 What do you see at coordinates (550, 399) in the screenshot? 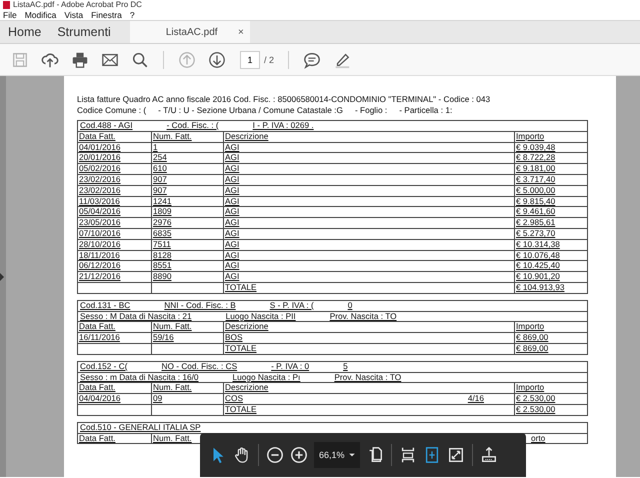
I see `table-cell: € 2.530,00` at bounding box center [550, 399].